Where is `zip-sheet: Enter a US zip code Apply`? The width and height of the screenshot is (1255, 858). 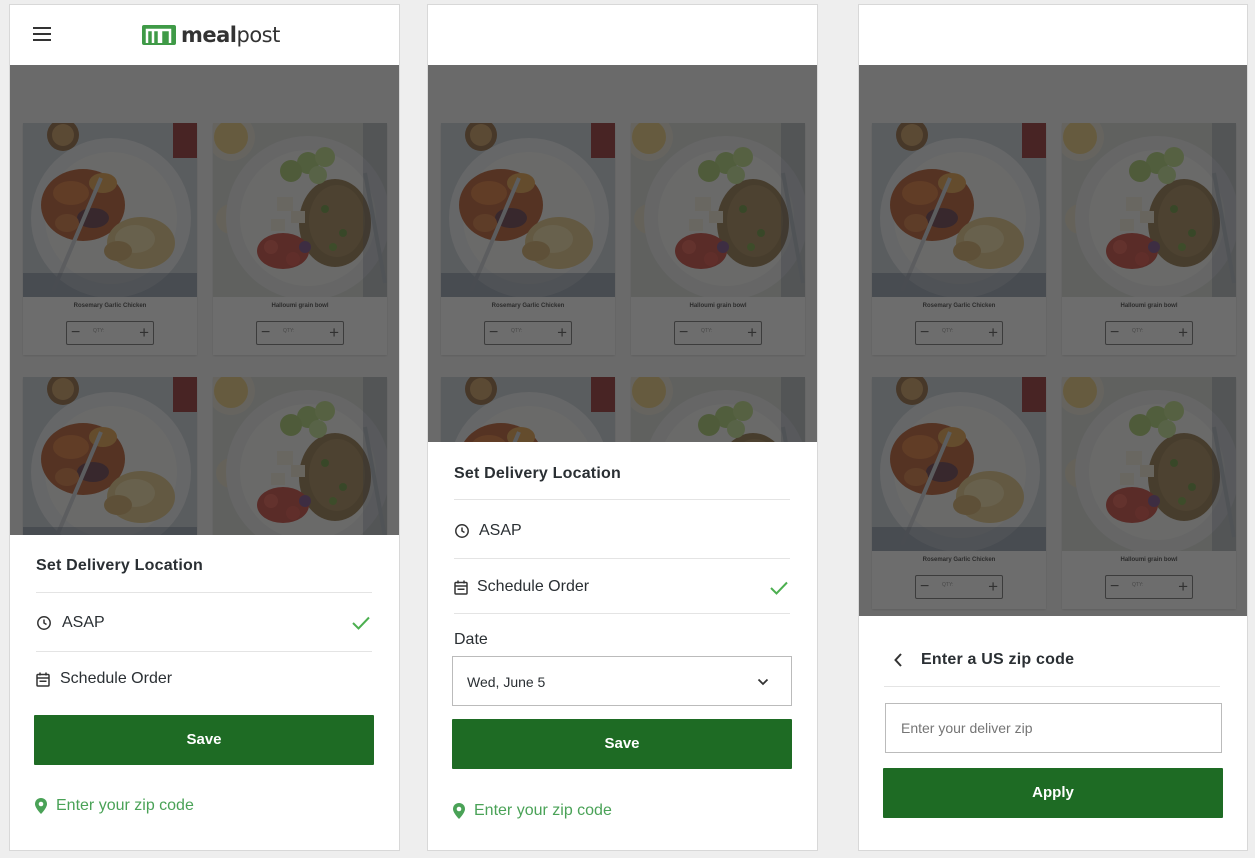
zip-sheet: Enter a US zip code Apply is located at coordinates (1053, 733).